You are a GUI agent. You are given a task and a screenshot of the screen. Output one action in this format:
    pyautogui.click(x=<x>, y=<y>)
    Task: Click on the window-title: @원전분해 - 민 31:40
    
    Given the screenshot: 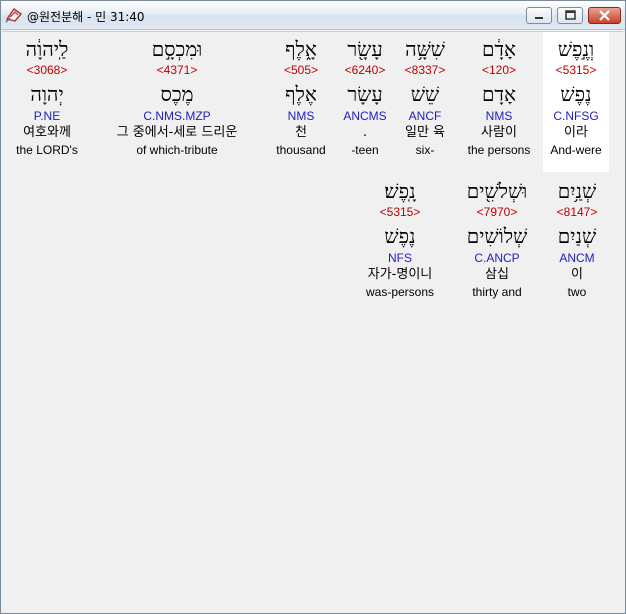 What is the action you would take?
    pyautogui.click(x=86, y=17)
    